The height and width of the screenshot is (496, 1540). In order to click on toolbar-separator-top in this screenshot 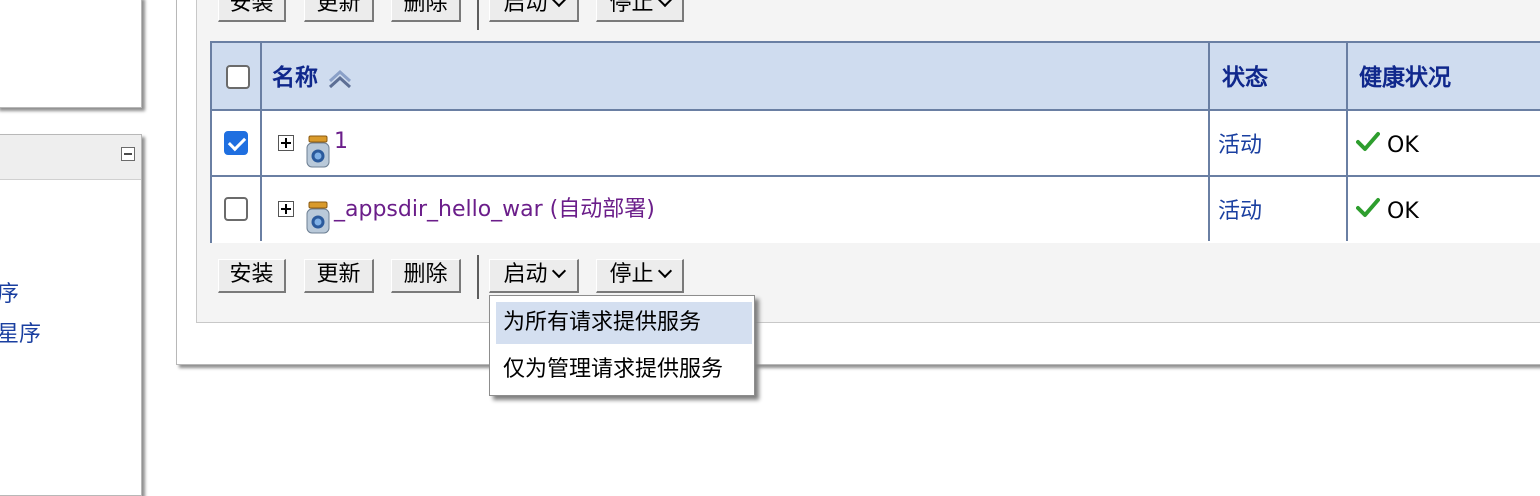, I will do `click(478, 15)`.